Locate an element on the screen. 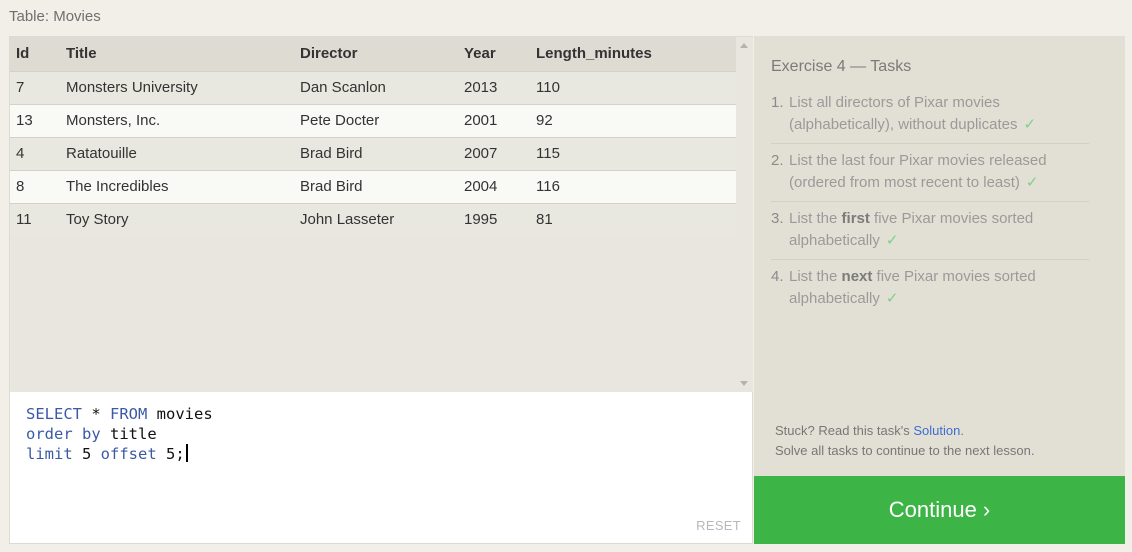 This screenshot has width=1132, height=552. cell-title: Monsters, Inc. is located at coordinates (113, 120).